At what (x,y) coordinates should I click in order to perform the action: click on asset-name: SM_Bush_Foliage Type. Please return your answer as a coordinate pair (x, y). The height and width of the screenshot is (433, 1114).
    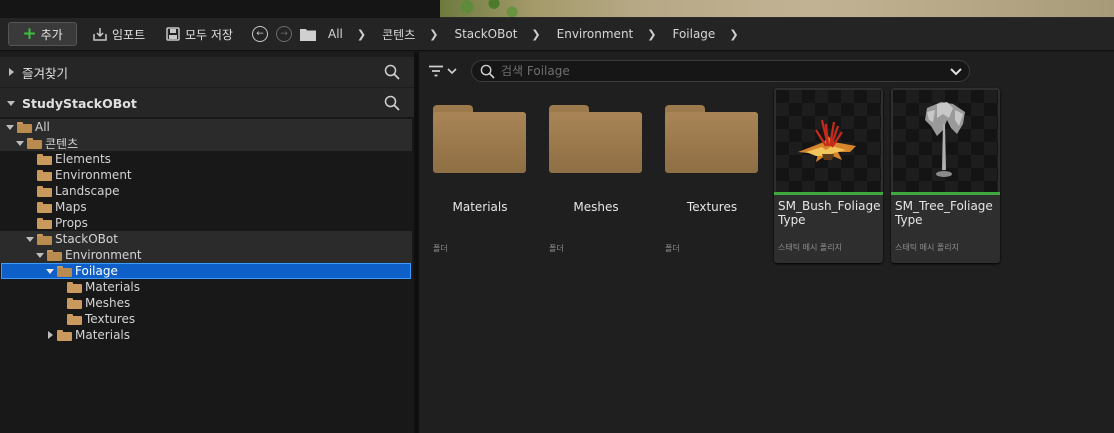
    Looking at the image, I should click on (829, 213).